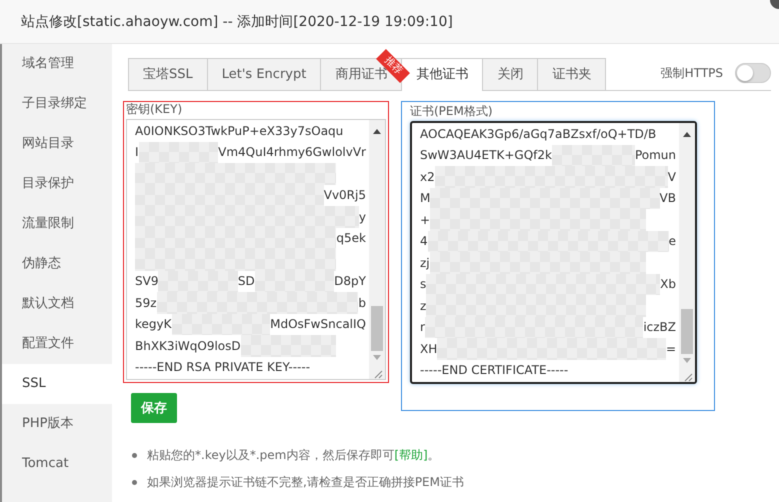 This screenshot has width=779, height=502. What do you see at coordinates (672, 177) in the screenshot?
I see `text-line: V` at bounding box center [672, 177].